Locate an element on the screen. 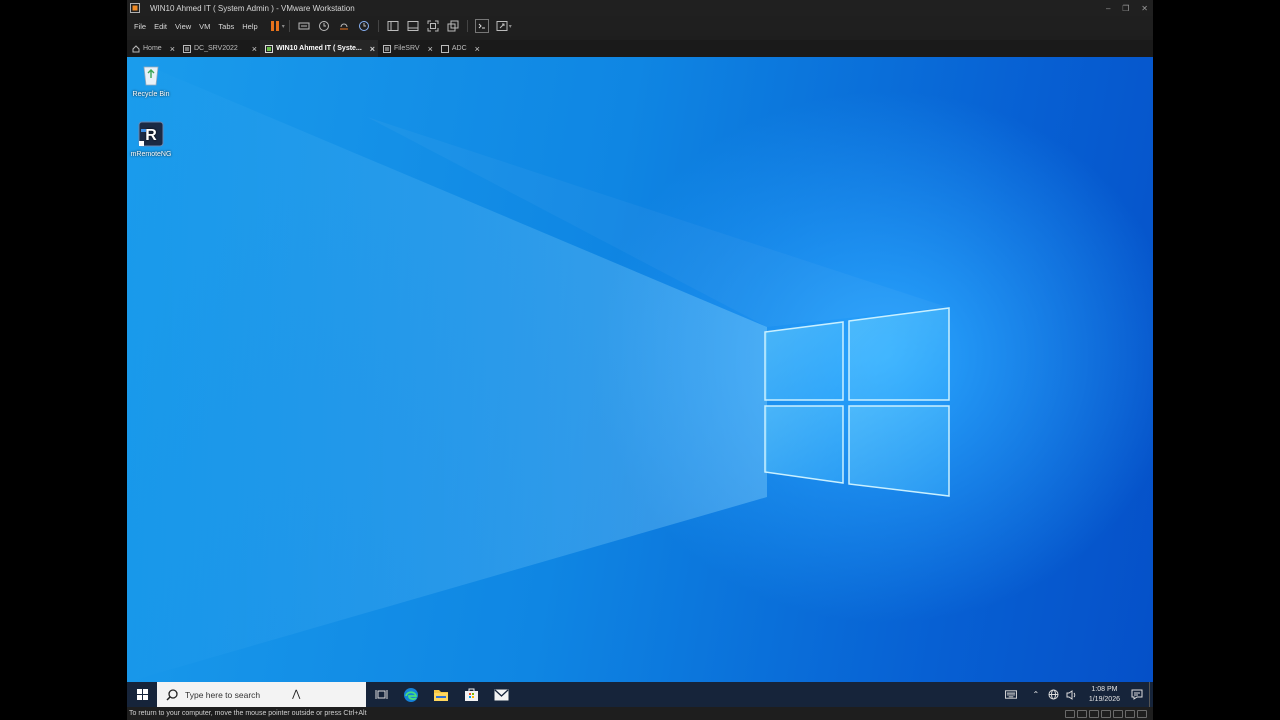  windows-start-icon is located at coordinates (142, 694).